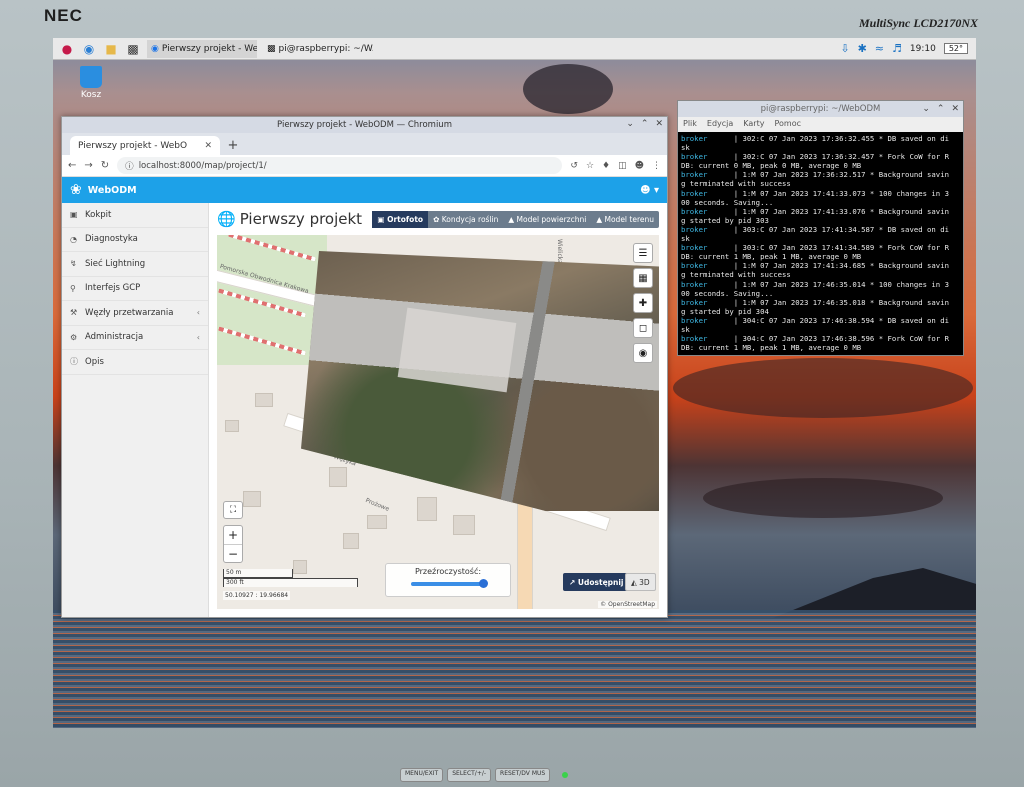 Image resolution: width=1024 pixels, height=787 pixels. What do you see at coordinates (233, 553) in the screenshot?
I see `zoom-out-button: −` at bounding box center [233, 553].